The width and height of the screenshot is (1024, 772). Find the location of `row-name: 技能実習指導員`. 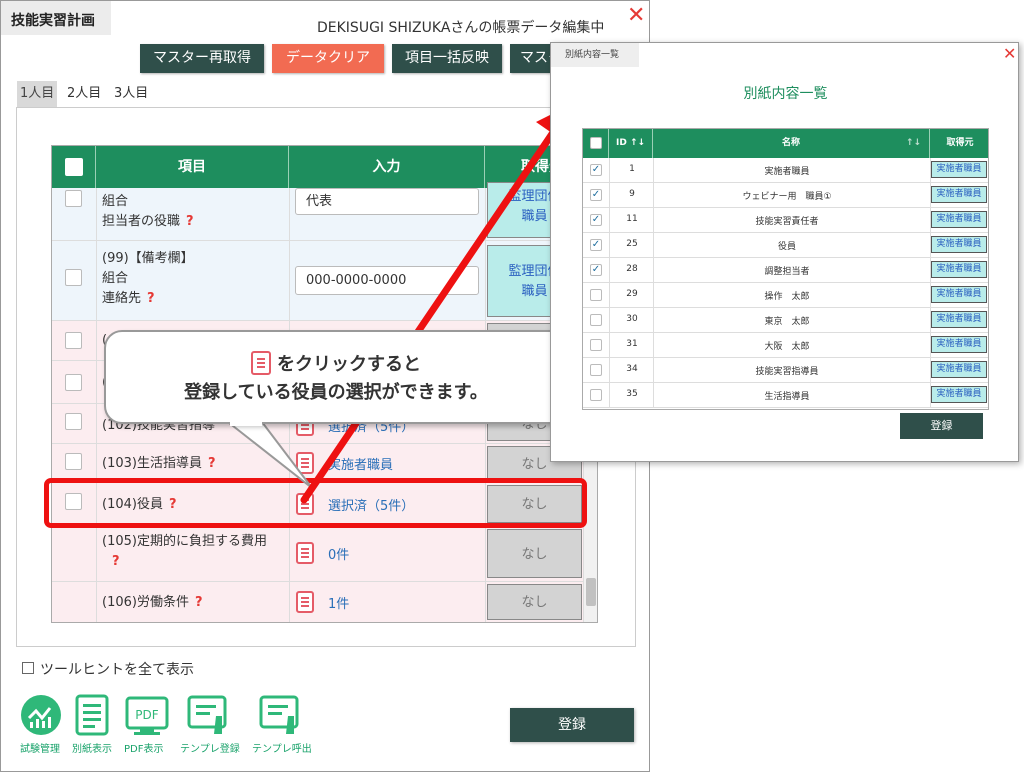

row-name: 技能実習指導員 is located at coordinates (787, 372).